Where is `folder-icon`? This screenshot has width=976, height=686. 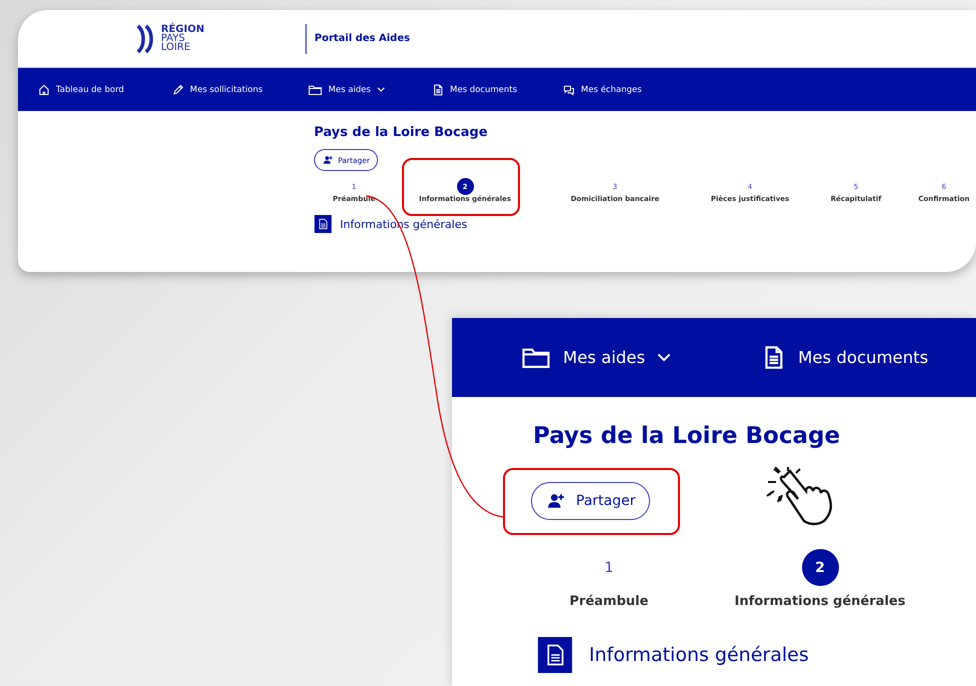 folder-icon is located at coordinates (315, 90).